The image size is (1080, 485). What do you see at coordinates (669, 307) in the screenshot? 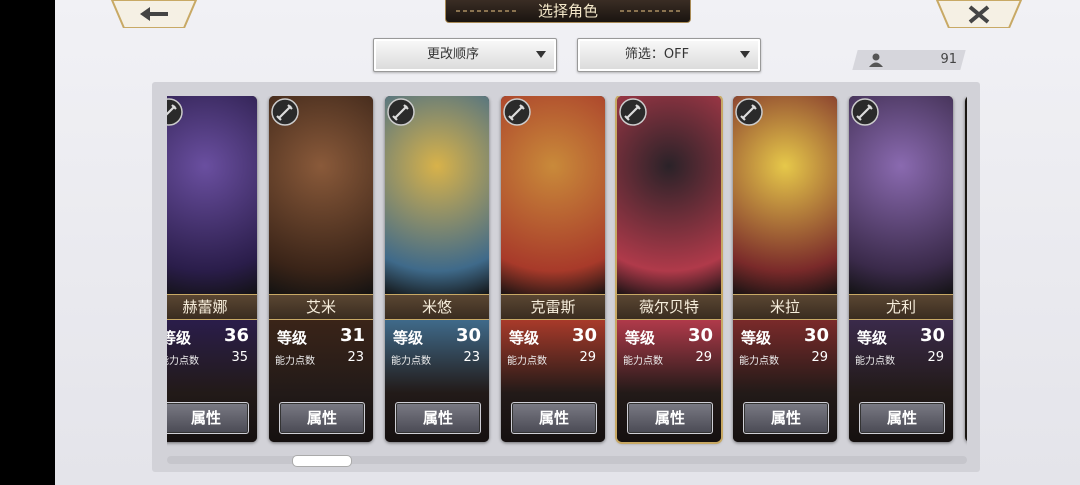
I see `character-name: 薇尔贝特` at bounding box center [669, 307].